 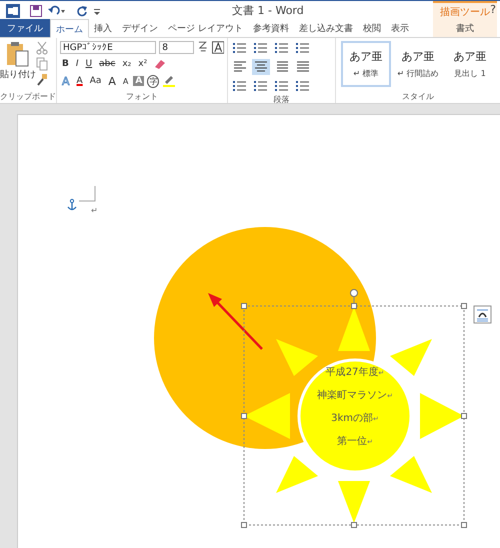 I want to click on font-format-button: Aa, so click(x=96, y=81).